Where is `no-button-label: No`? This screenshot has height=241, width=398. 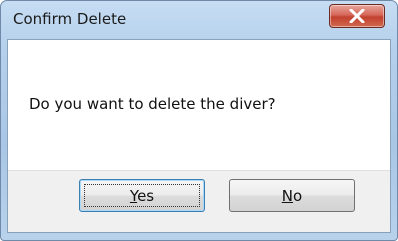
no-button-label: No is located at coordinates (292, 196).